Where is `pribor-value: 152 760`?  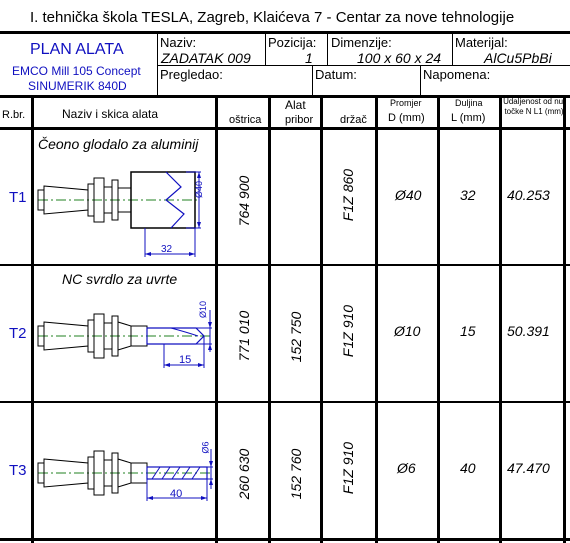 pribor-value: 152 760 is located at coordinates (296, 474).